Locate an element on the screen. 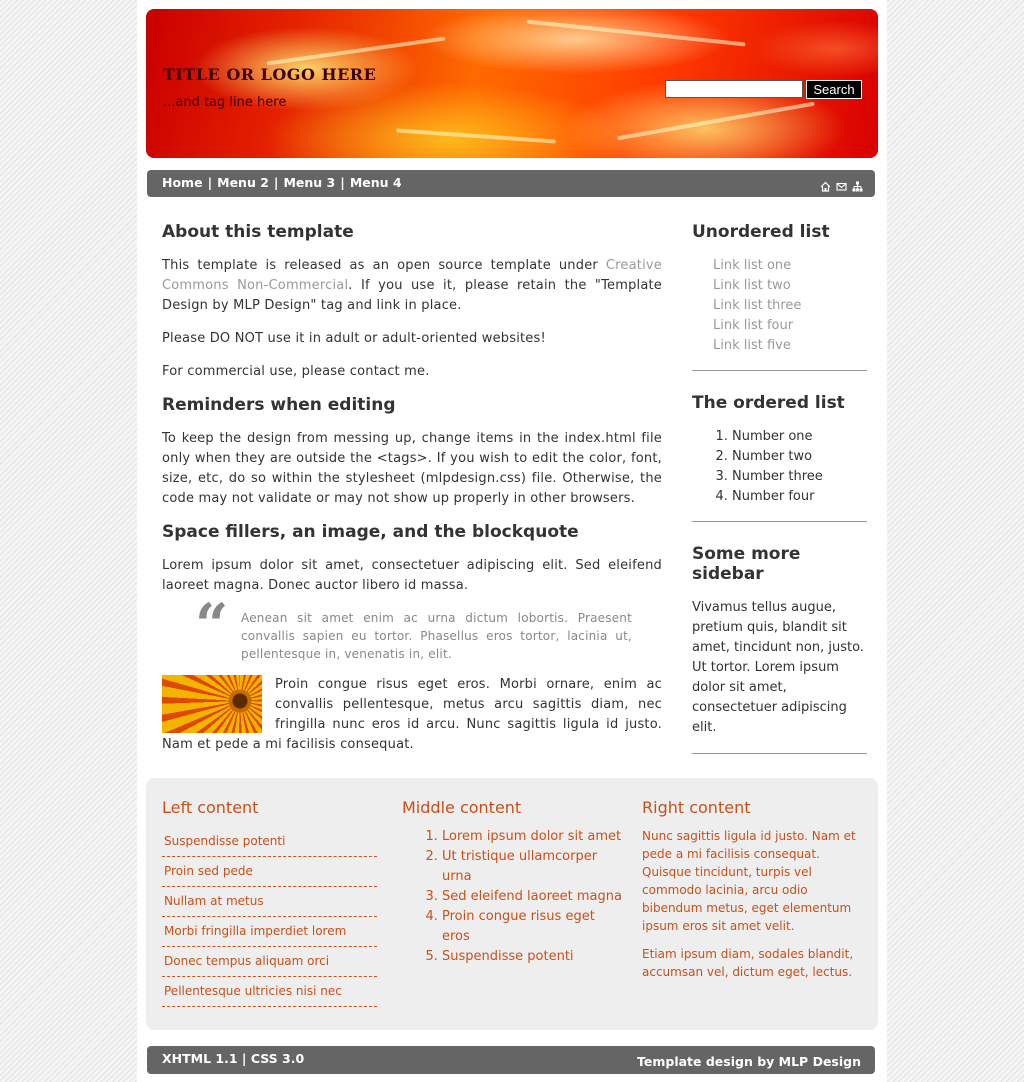  list-item: Lorem ipsum dolor sit amet is located at coordinates (532, 837).